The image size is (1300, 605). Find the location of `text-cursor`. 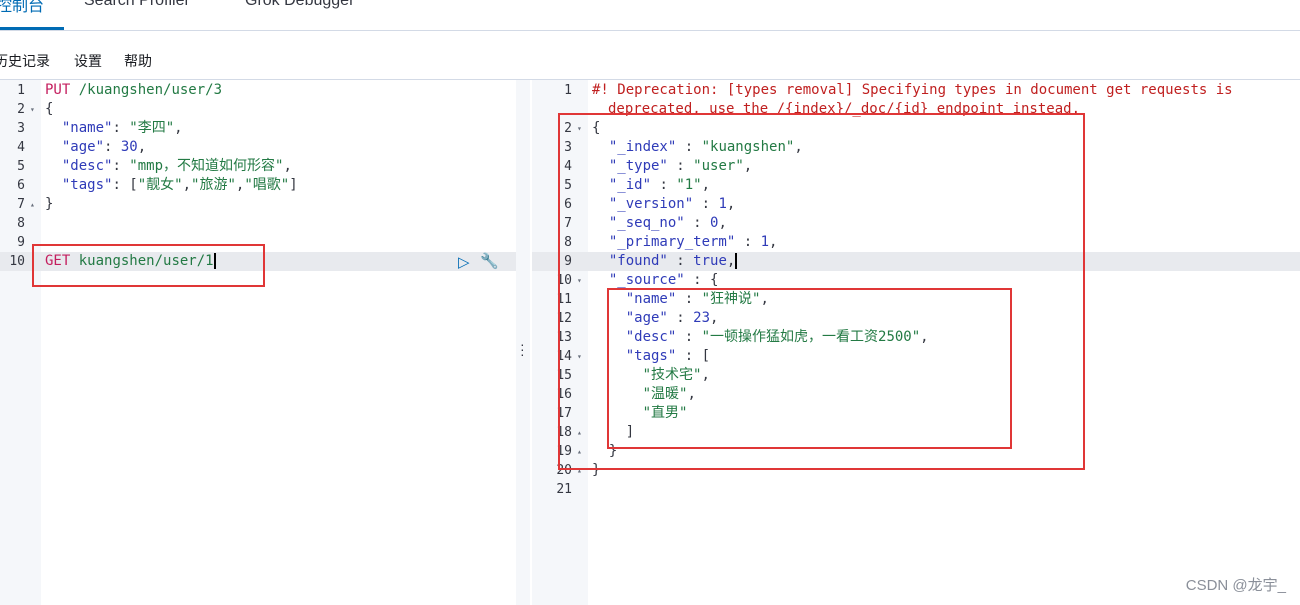

text-cursor is located at coordinates (214, 261).